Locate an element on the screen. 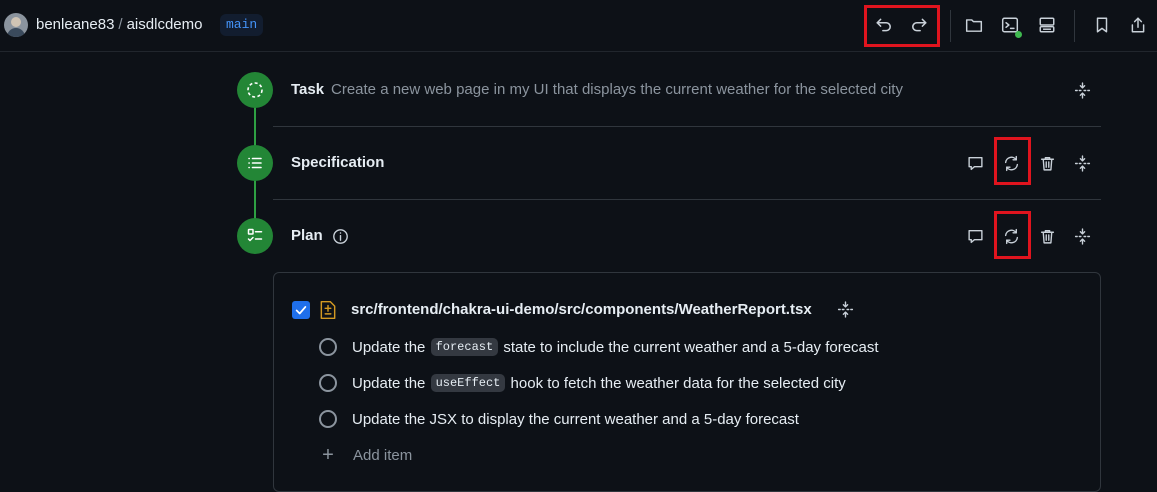 The width and height of the screenshot is (1157, 492). owner-link: benleane83 is located at coordinates (75, 24).